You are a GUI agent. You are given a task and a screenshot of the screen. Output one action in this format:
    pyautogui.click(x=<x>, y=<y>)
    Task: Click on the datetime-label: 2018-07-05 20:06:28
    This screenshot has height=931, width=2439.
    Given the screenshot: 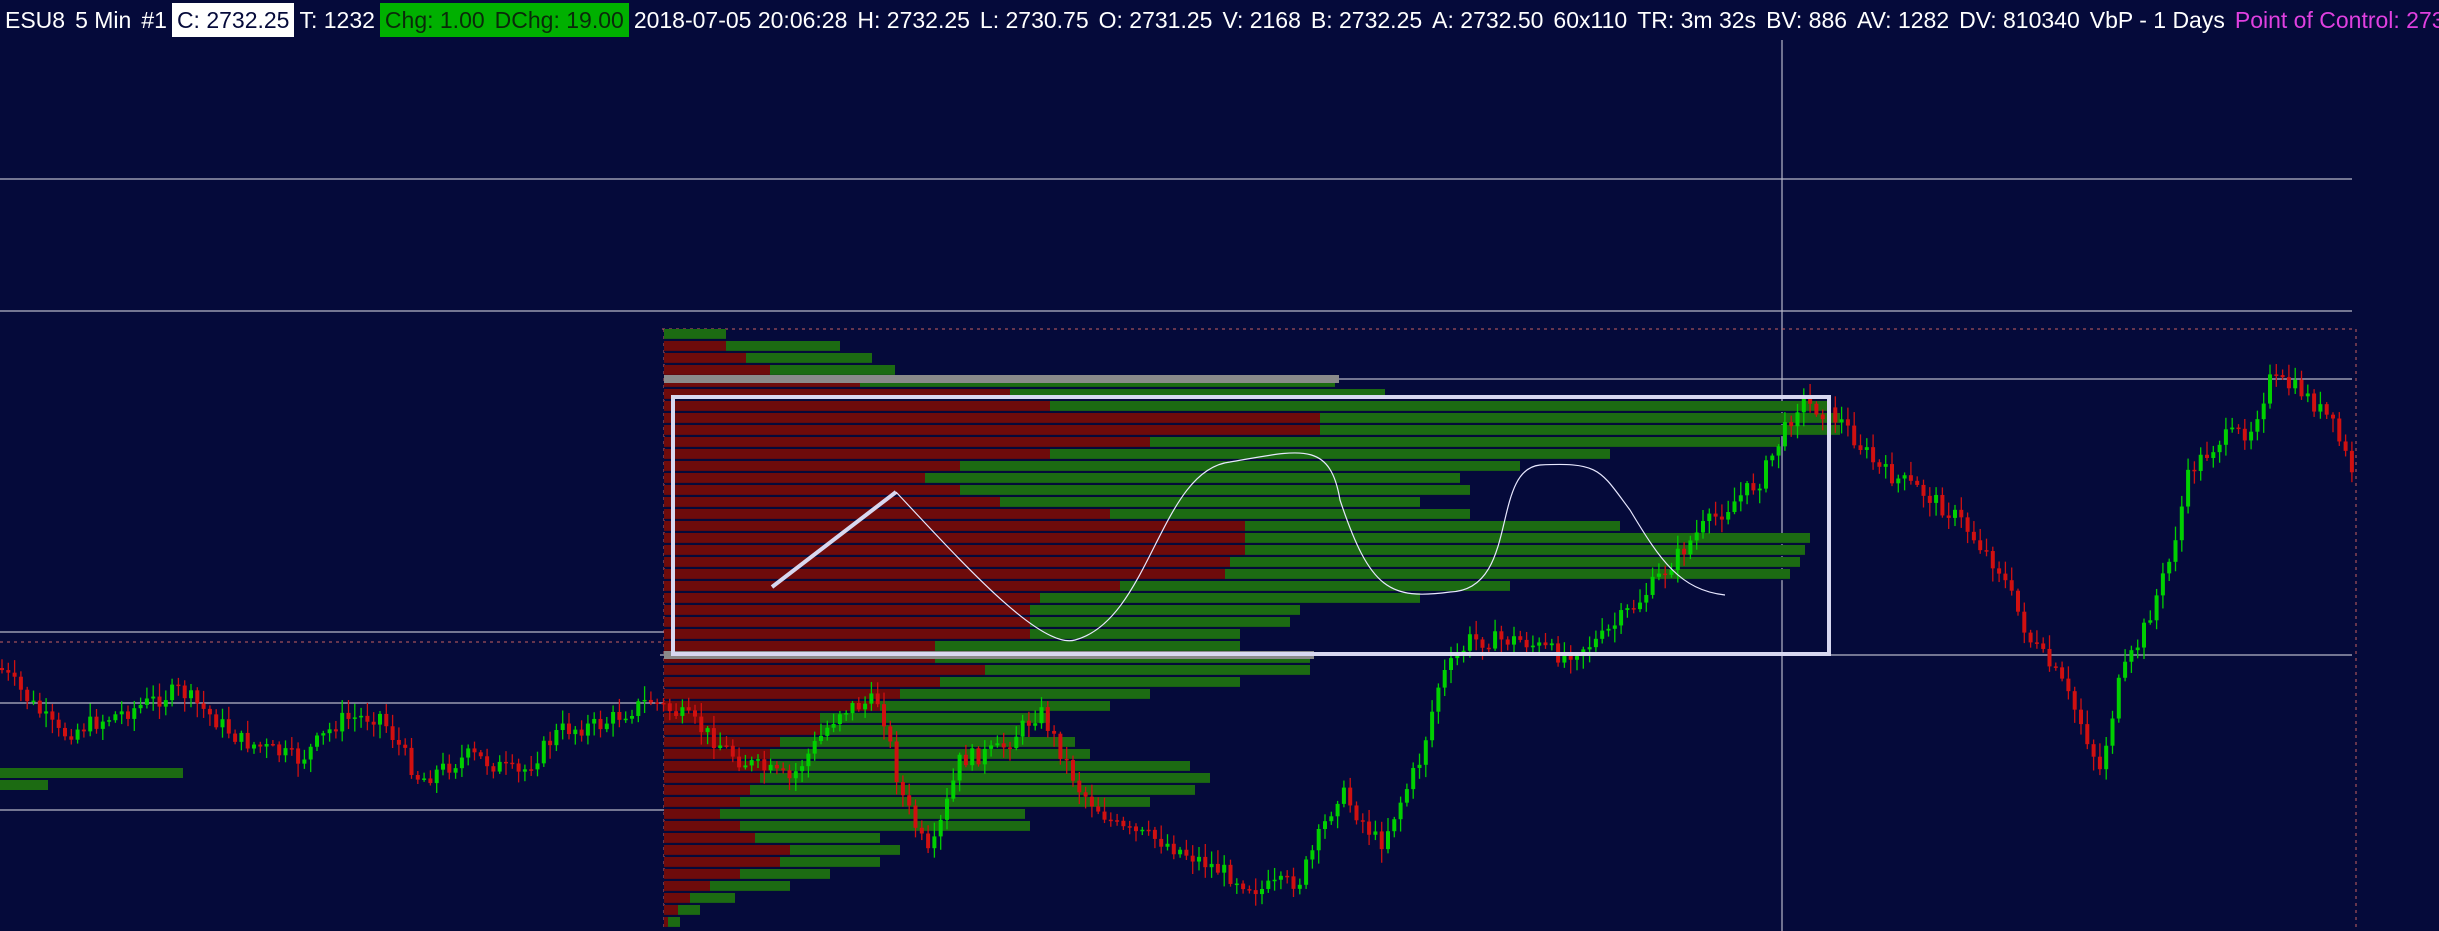 What is the action you would take?
    pyautogui.click(x=740, y=20)
    